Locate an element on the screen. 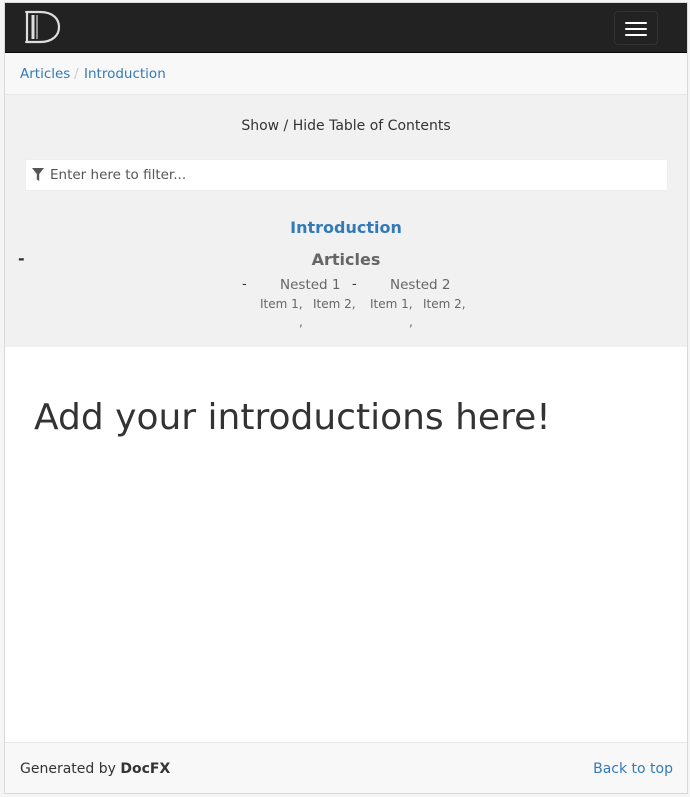 This screenshot has height=797, width=690. hamburger-menu-icon is located at coordinates (636, 23).